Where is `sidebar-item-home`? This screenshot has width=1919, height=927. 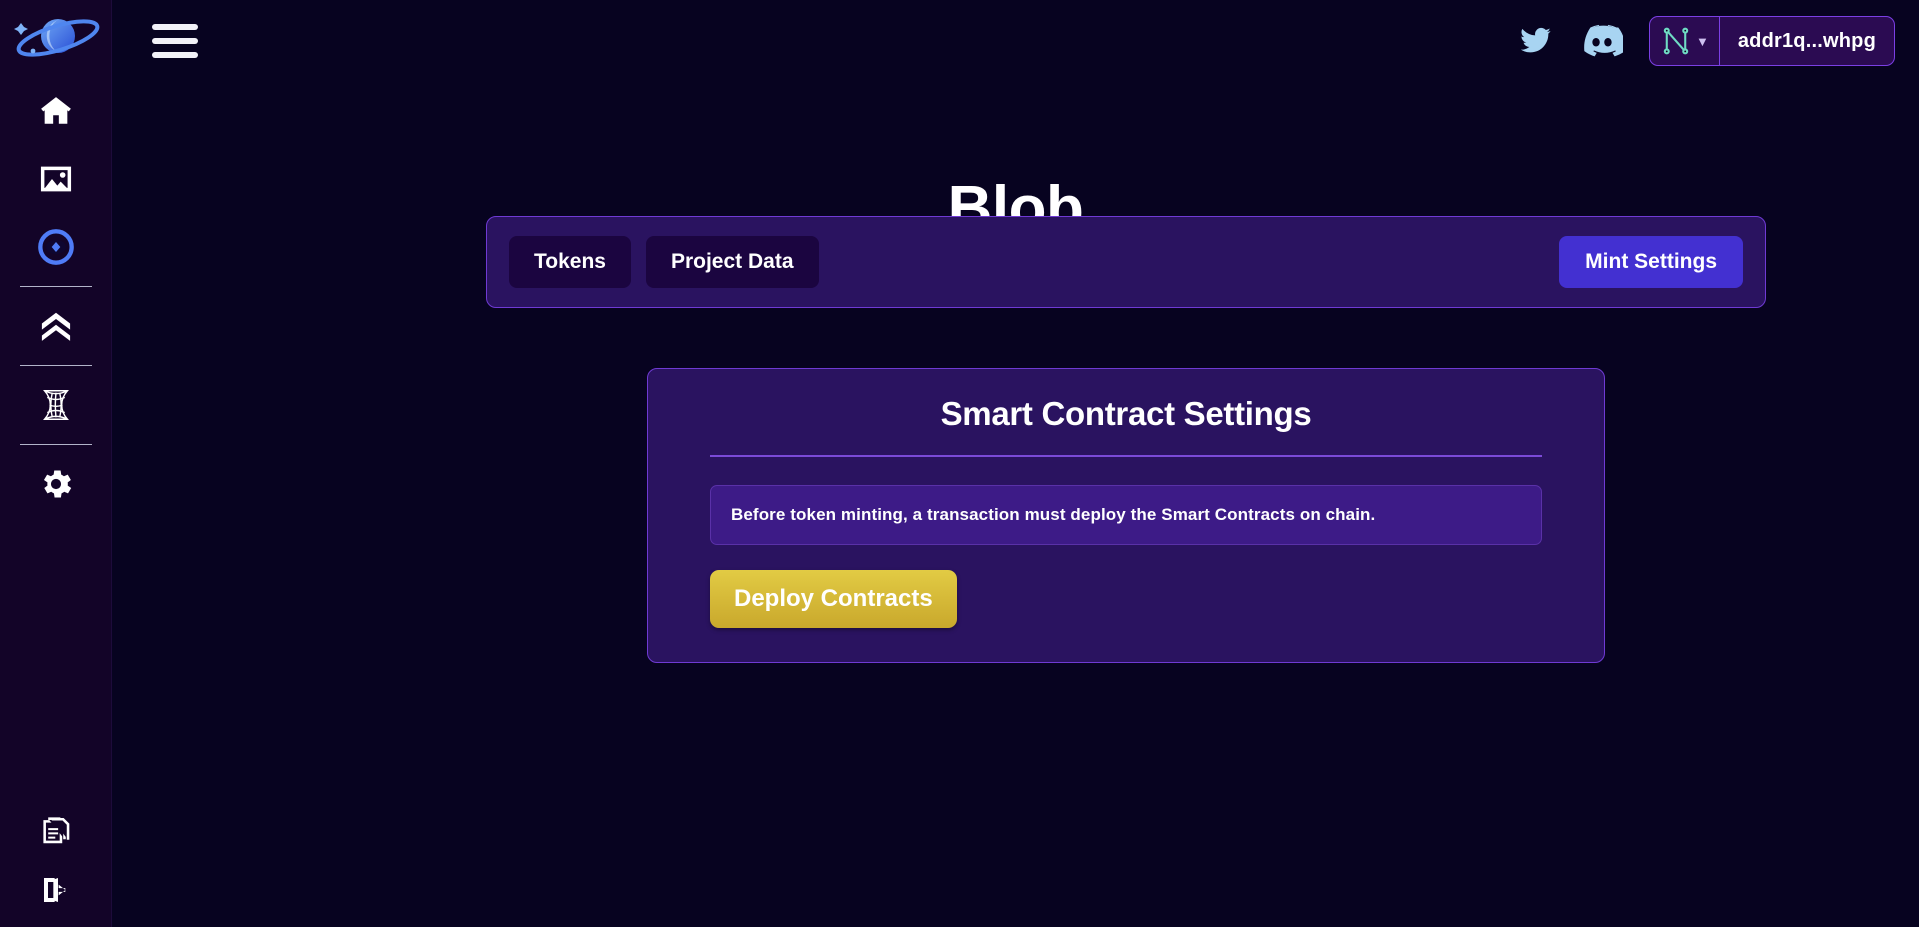
sidebar-item-home is located at coordinates (56, 111).